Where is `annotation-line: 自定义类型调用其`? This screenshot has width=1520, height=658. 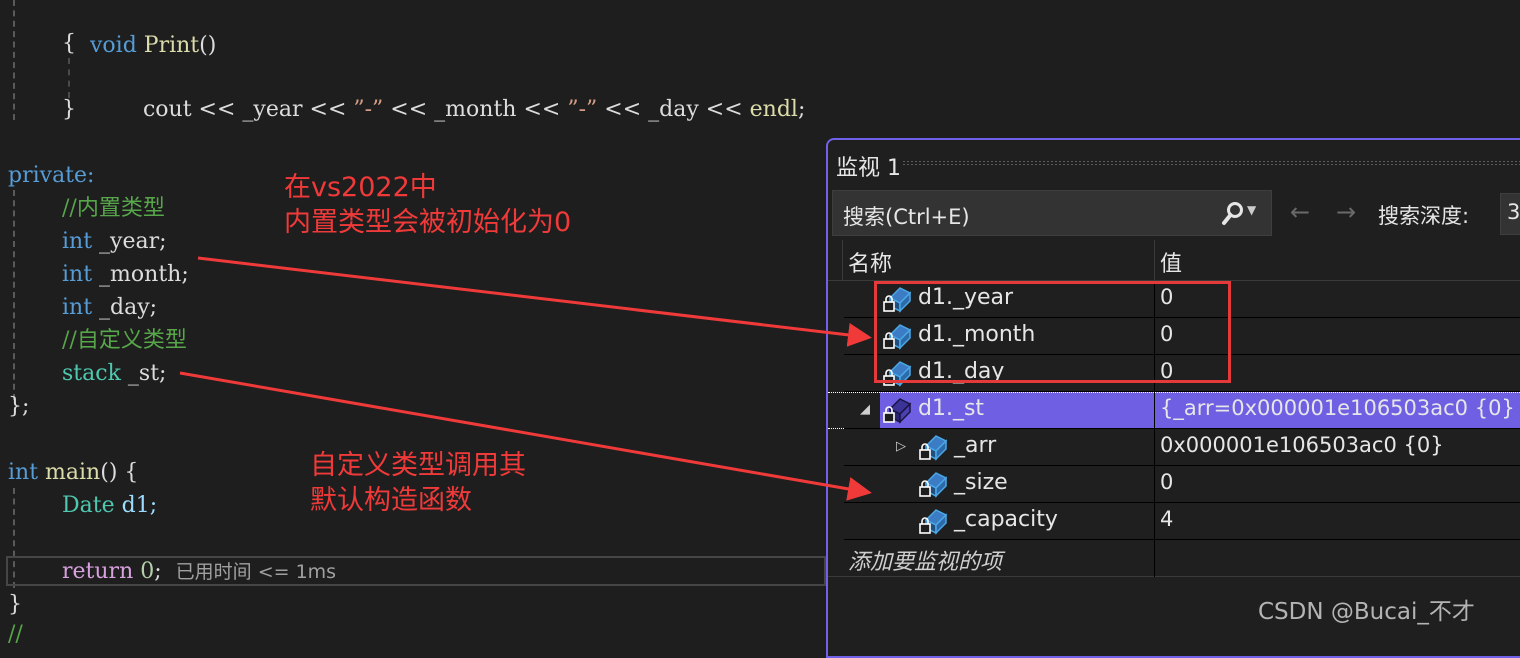 annotation-line: 自定义类型调用其 is located at coordinates (418, 465).